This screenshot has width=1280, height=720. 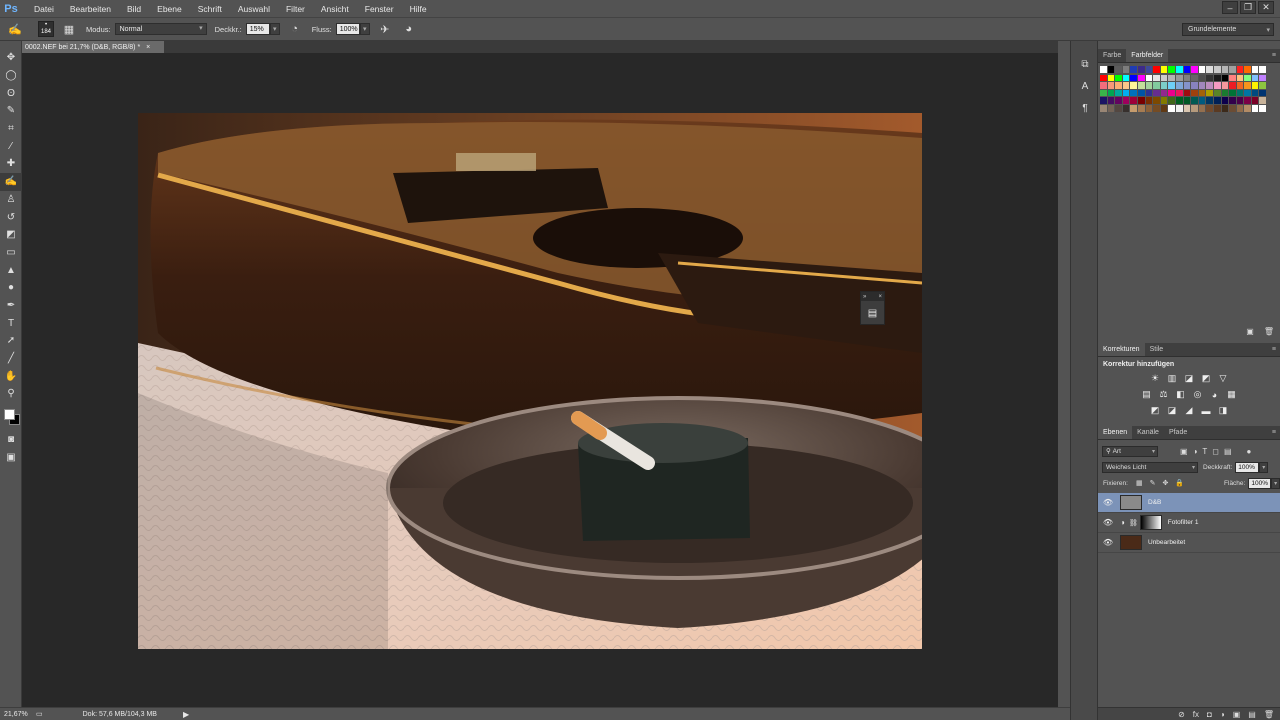 I want to click on airbrush-icon: ✈, so click(x=385, y=29).